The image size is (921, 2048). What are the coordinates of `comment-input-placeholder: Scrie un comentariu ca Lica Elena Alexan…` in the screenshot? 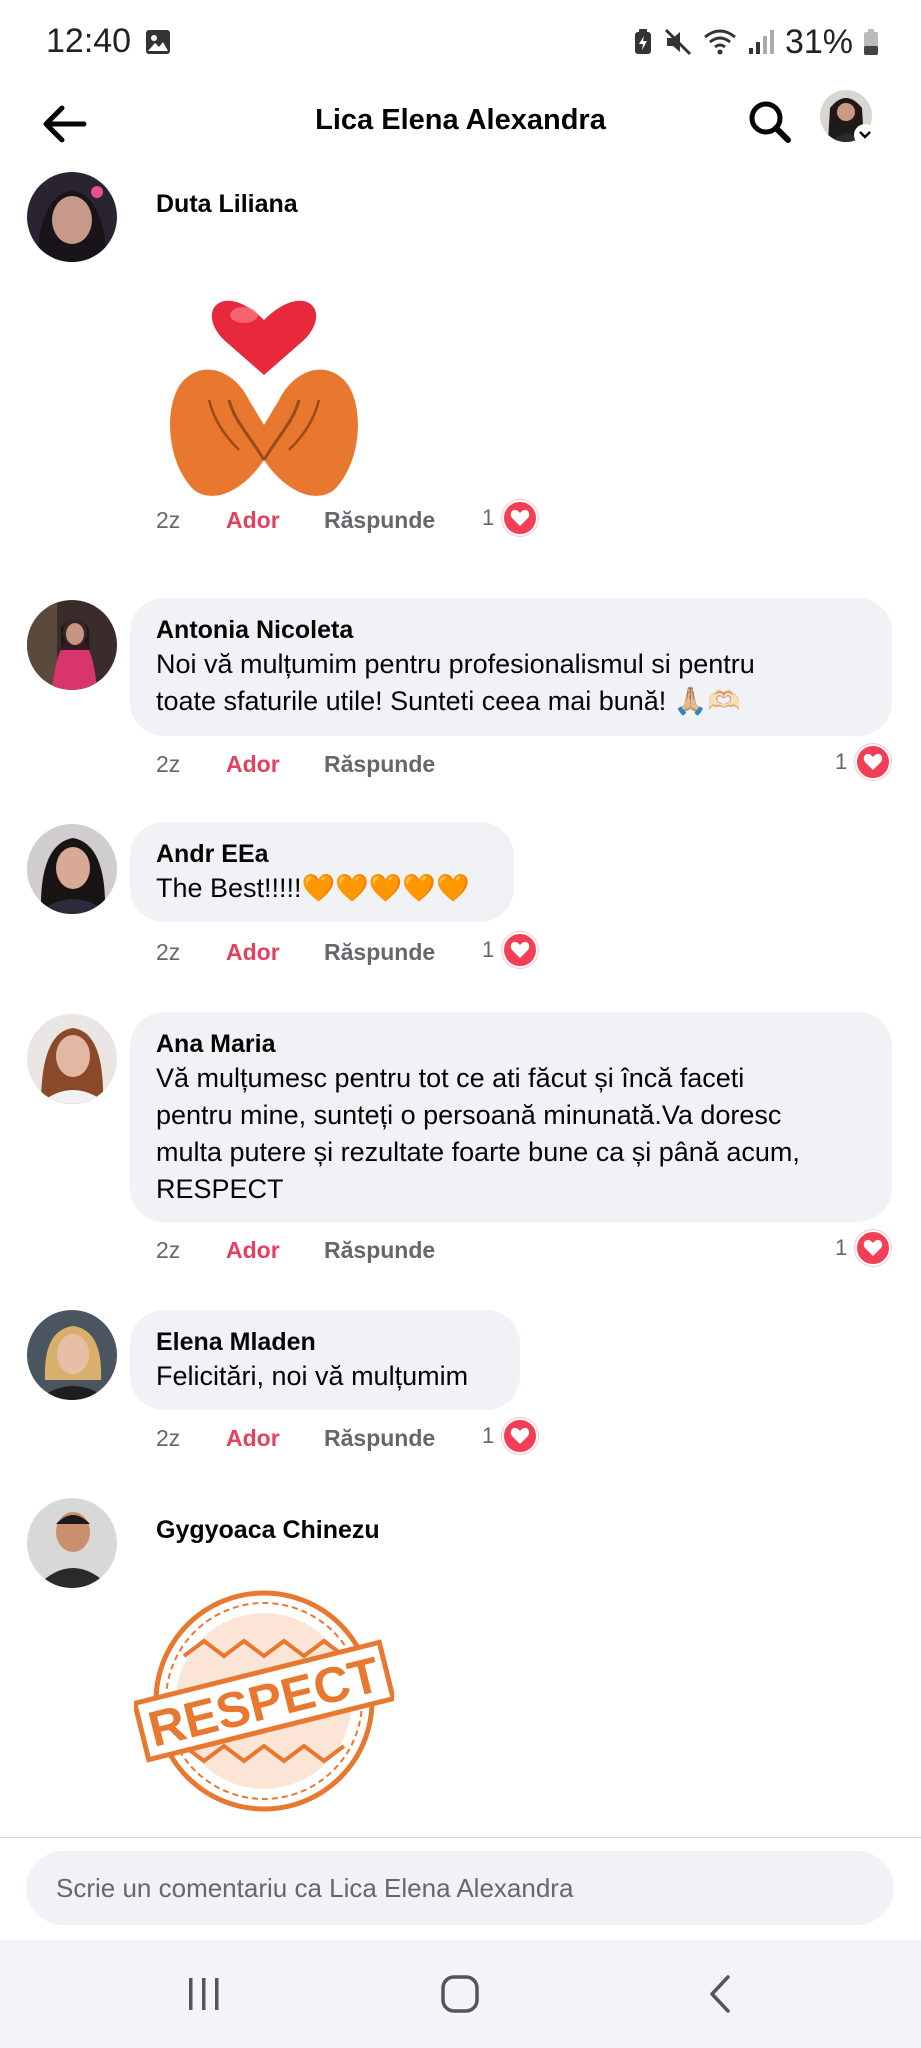 It's located at (315, 1887).